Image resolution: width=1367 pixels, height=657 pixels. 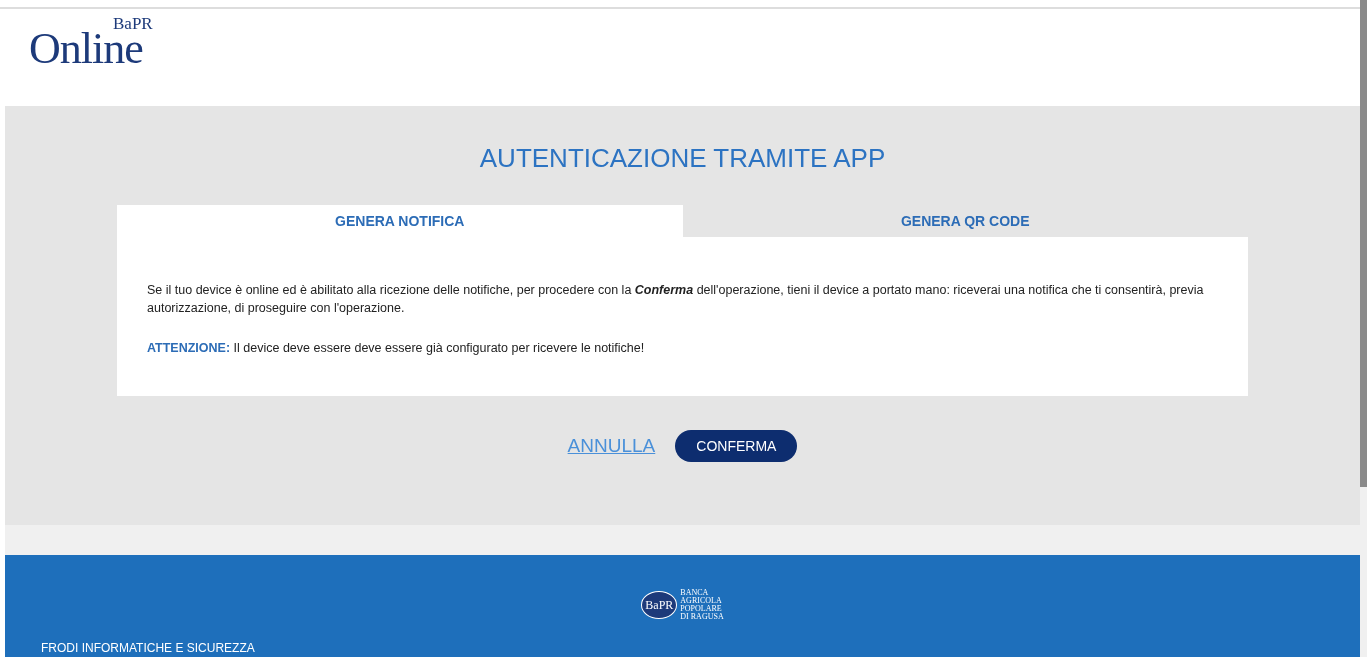 I want to click on warning-text: ATTENZIONE: Il device deve essere deve essere già configurato per ricevere le notifiche!, so click(x=396, y=348).